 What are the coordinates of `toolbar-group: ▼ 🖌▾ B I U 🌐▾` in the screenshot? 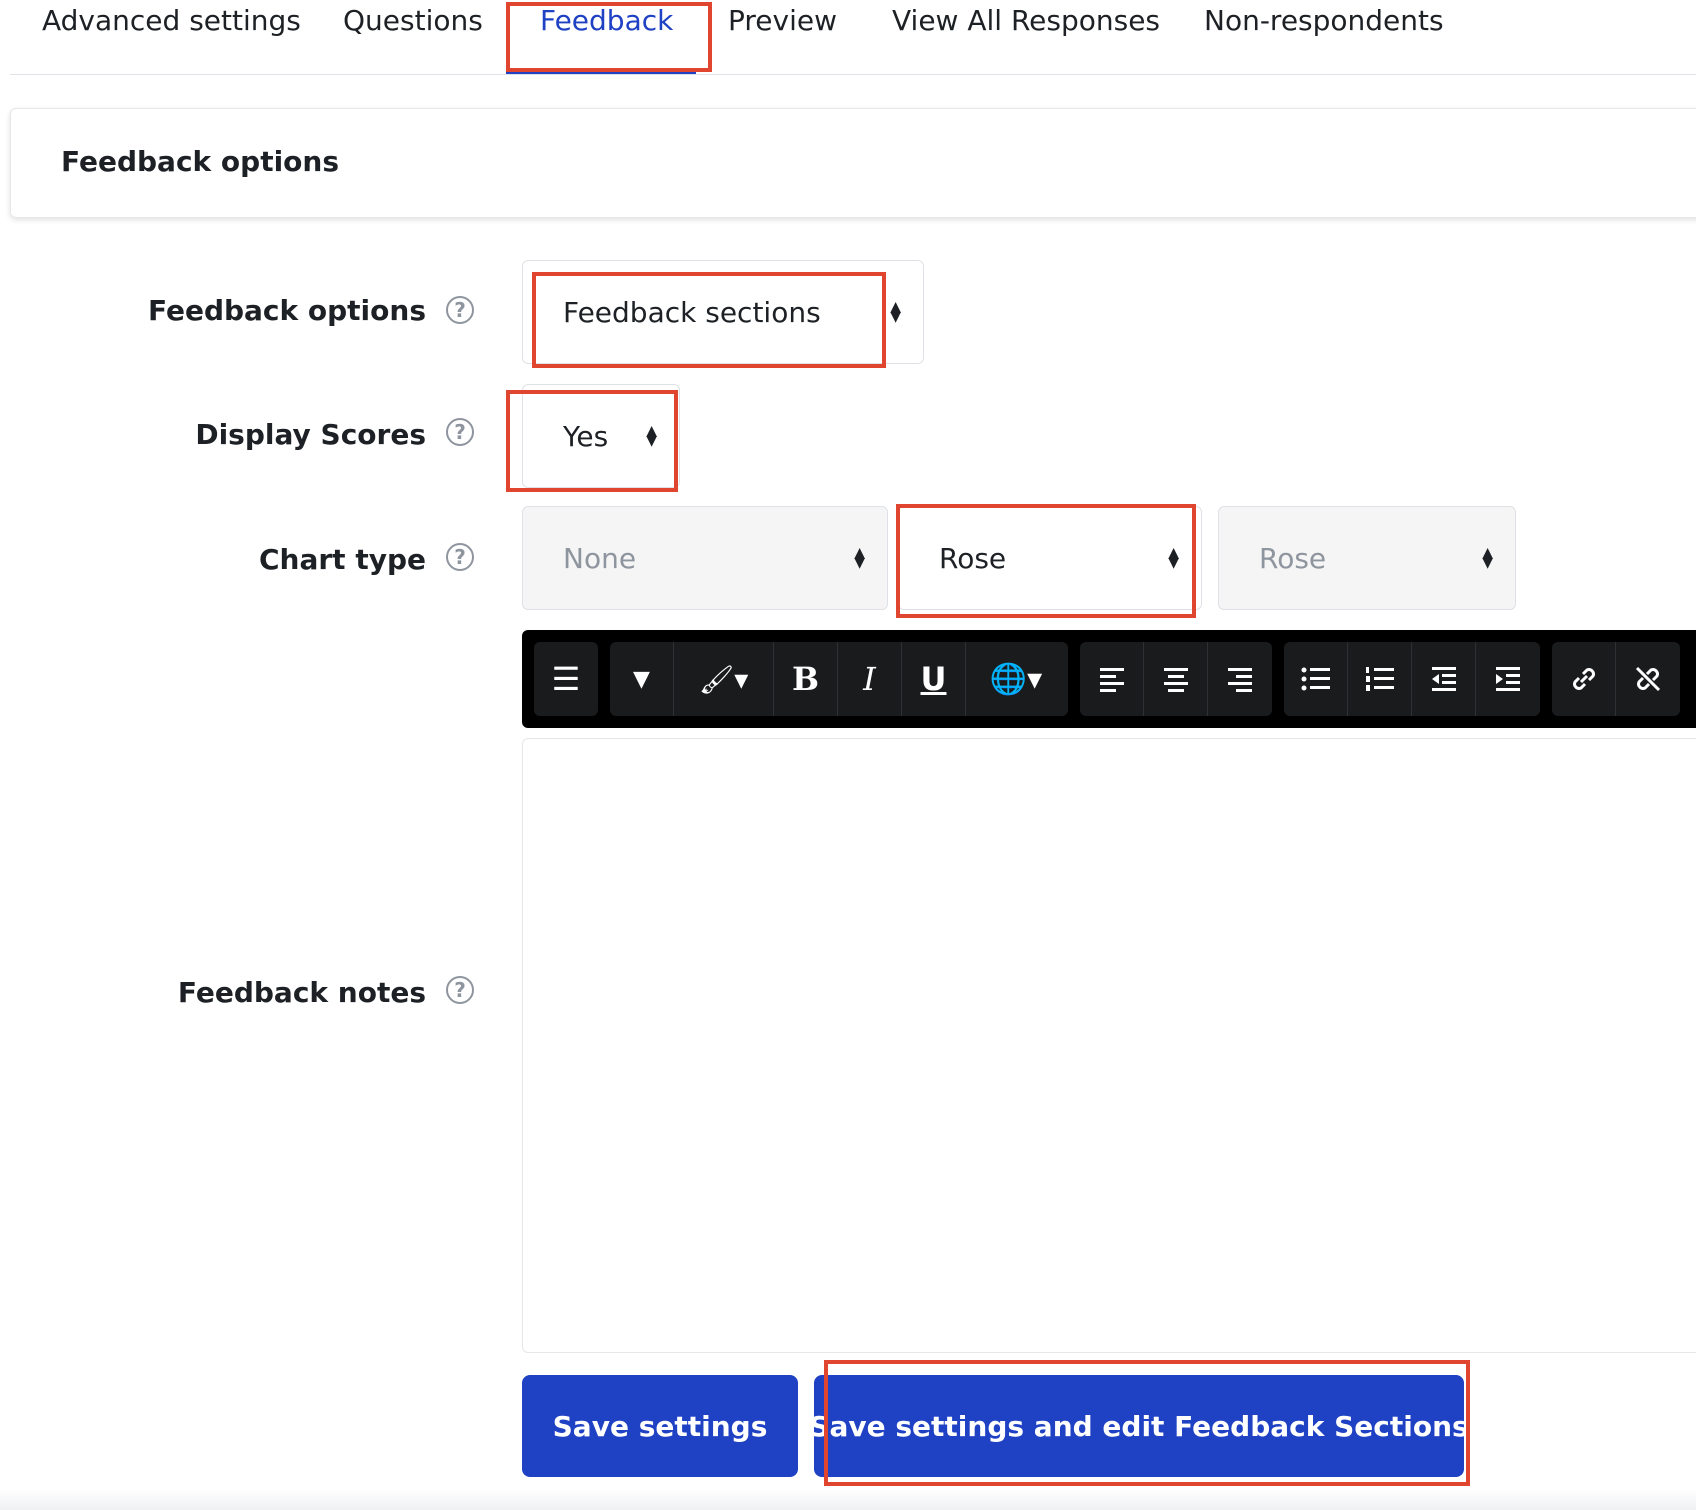 It's located at (839, 679).